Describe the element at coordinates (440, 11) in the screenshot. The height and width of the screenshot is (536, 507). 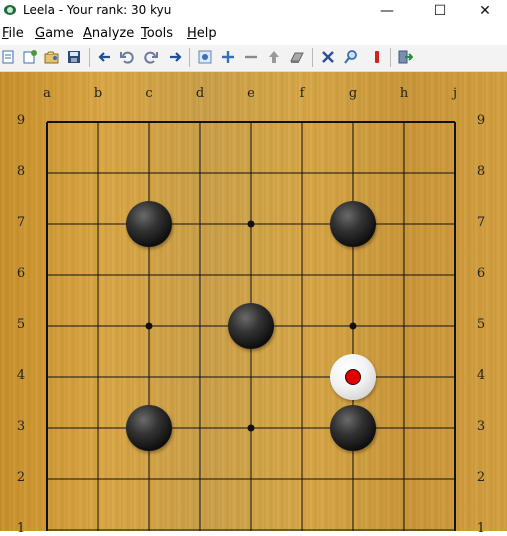
I see `maximize-button: ☐` at that location.